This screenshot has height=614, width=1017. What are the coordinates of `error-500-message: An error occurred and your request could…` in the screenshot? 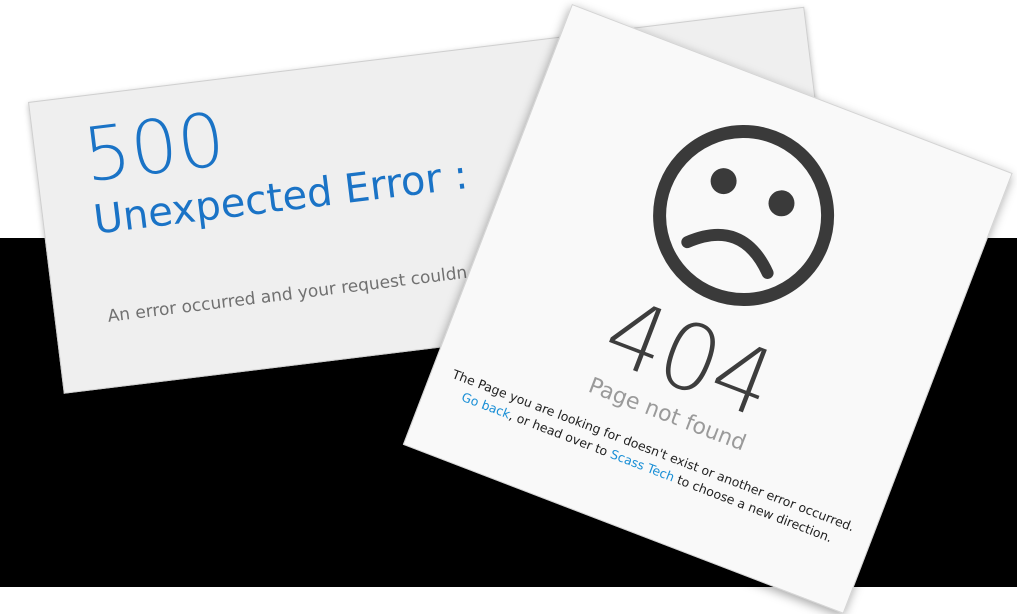 It's located at (287, 294).